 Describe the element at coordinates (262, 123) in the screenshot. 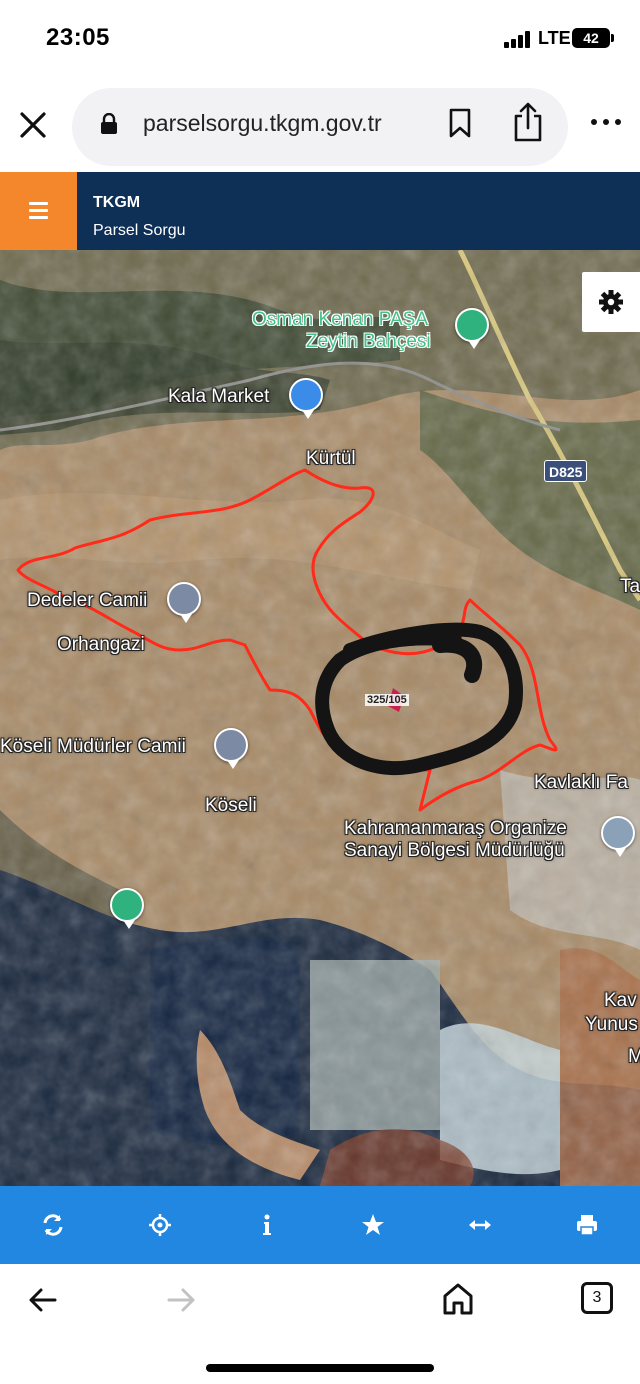

I see `url-text: parselsorgu.tkgm.gov.tr` at that location.